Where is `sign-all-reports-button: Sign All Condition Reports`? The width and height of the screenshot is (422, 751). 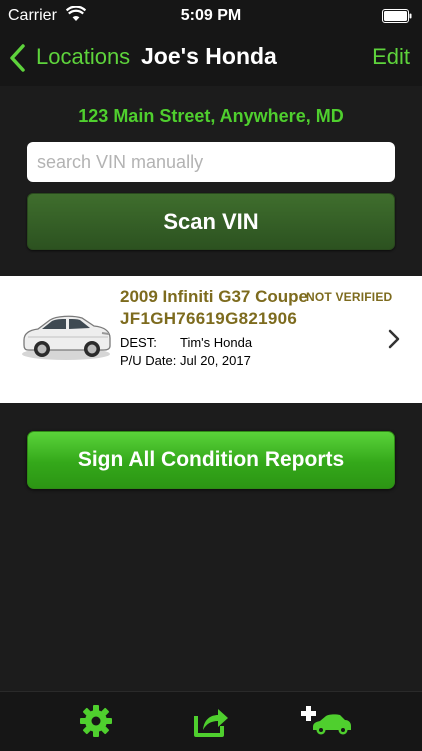 sign-all-reports-button: Sign All Condition Reports is located at coordinates (211, 460).